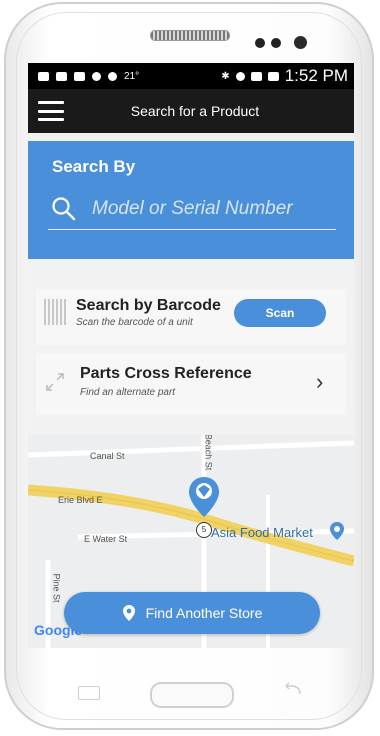  I want to click on street-label: Pine St, so click(56, 588).